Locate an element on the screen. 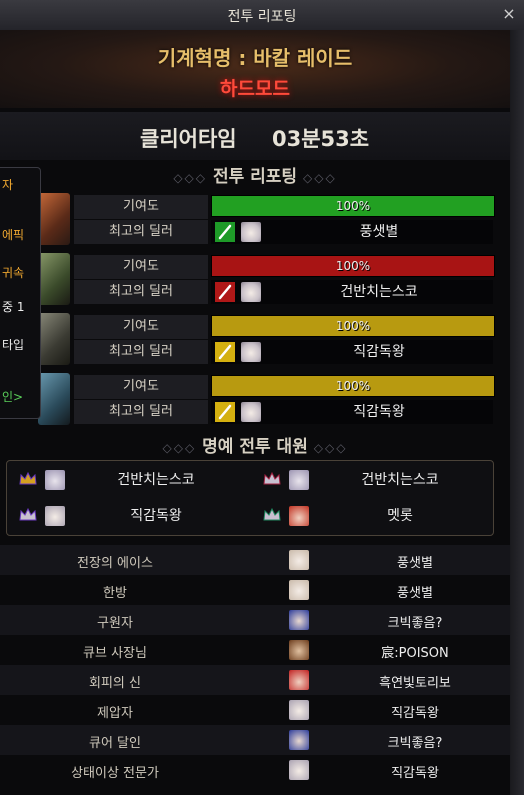 Image resolution: width=524 pixels, height=795 pixels. report-section-header: ◇◇◇ 전투 리포팅 ◇◇◇ is located at coordinates (255, 174).